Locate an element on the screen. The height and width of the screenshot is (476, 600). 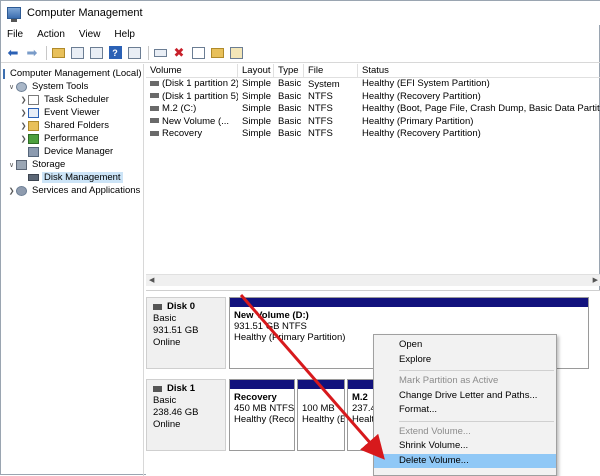
tree-item-label: Event Viewer is located at coordinates (72, 112).